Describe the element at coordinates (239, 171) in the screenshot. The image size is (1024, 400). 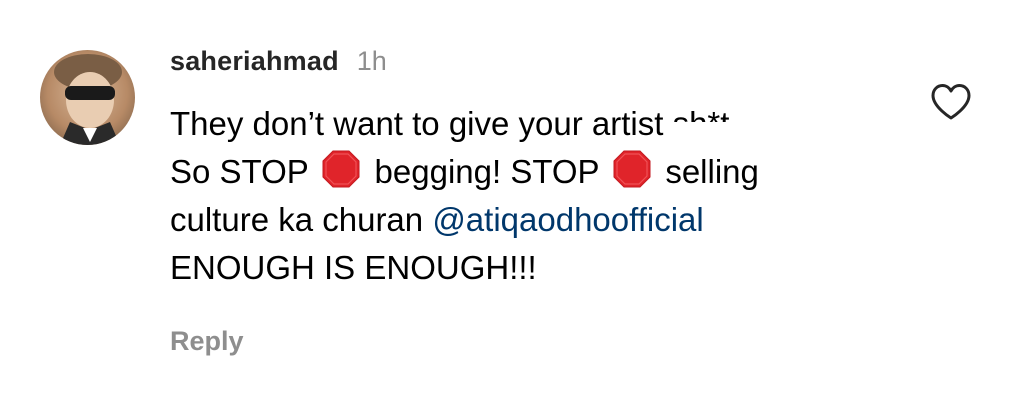
I see `comment-text-segment: So STOP` at that location.